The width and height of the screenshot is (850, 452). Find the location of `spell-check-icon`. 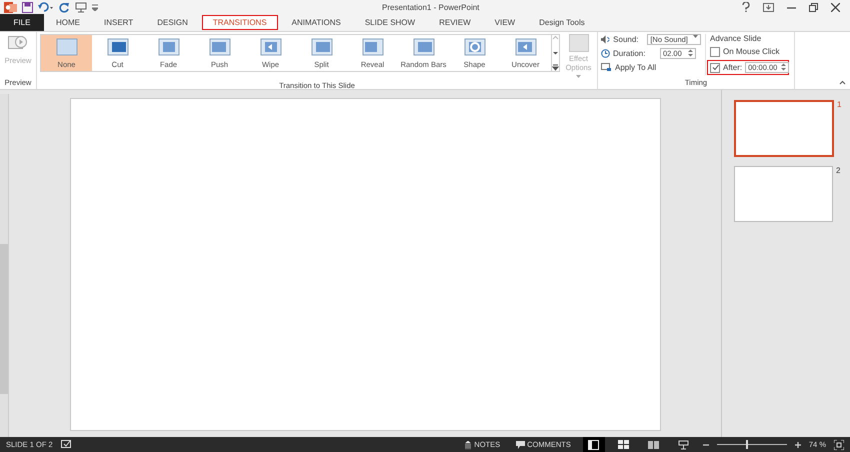

spell-check-icon is located at coordinates (66, 444).